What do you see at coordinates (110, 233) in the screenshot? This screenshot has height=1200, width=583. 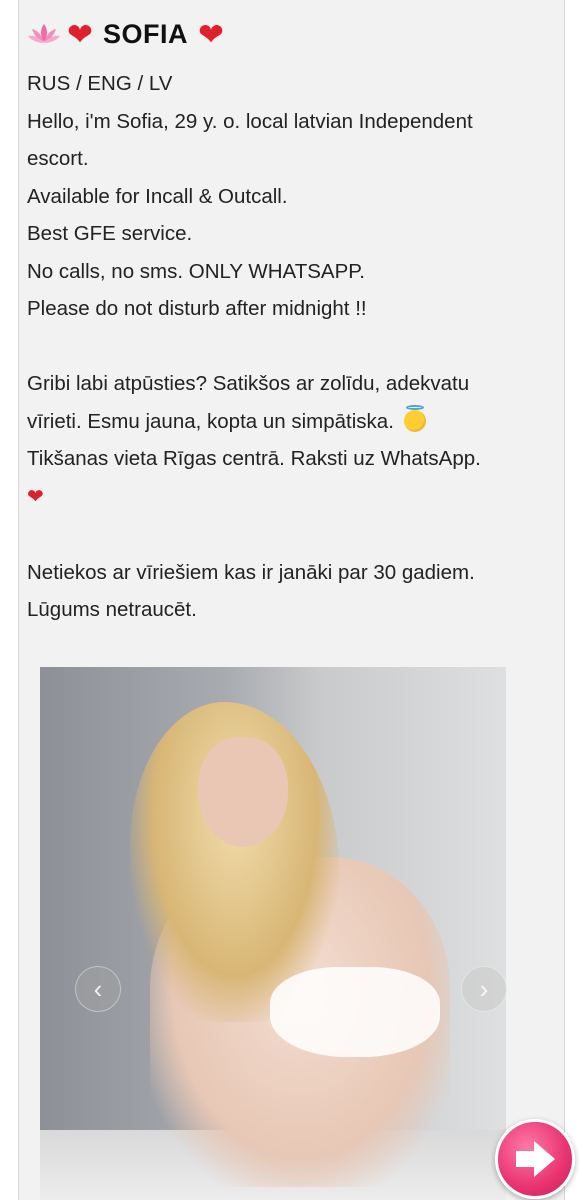 I see `service-text: Best GFE service.` at bounding box center [110, 233].